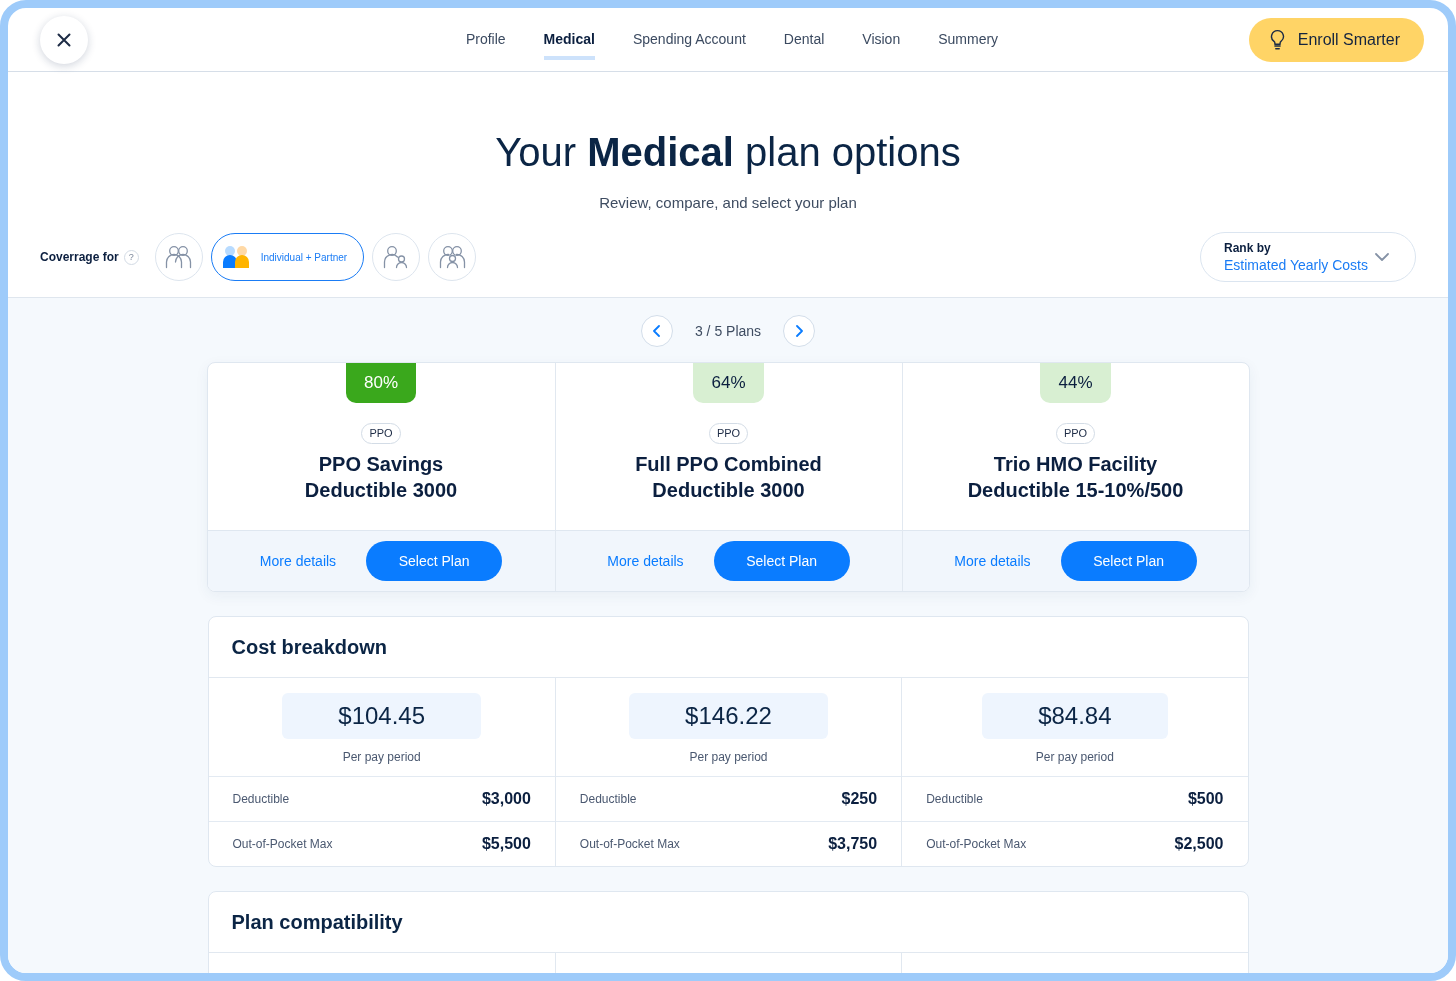  Describe the element at coordinates (287, 257) in the screenshot. I see `coverage-option: Individual + Partner` at that location.